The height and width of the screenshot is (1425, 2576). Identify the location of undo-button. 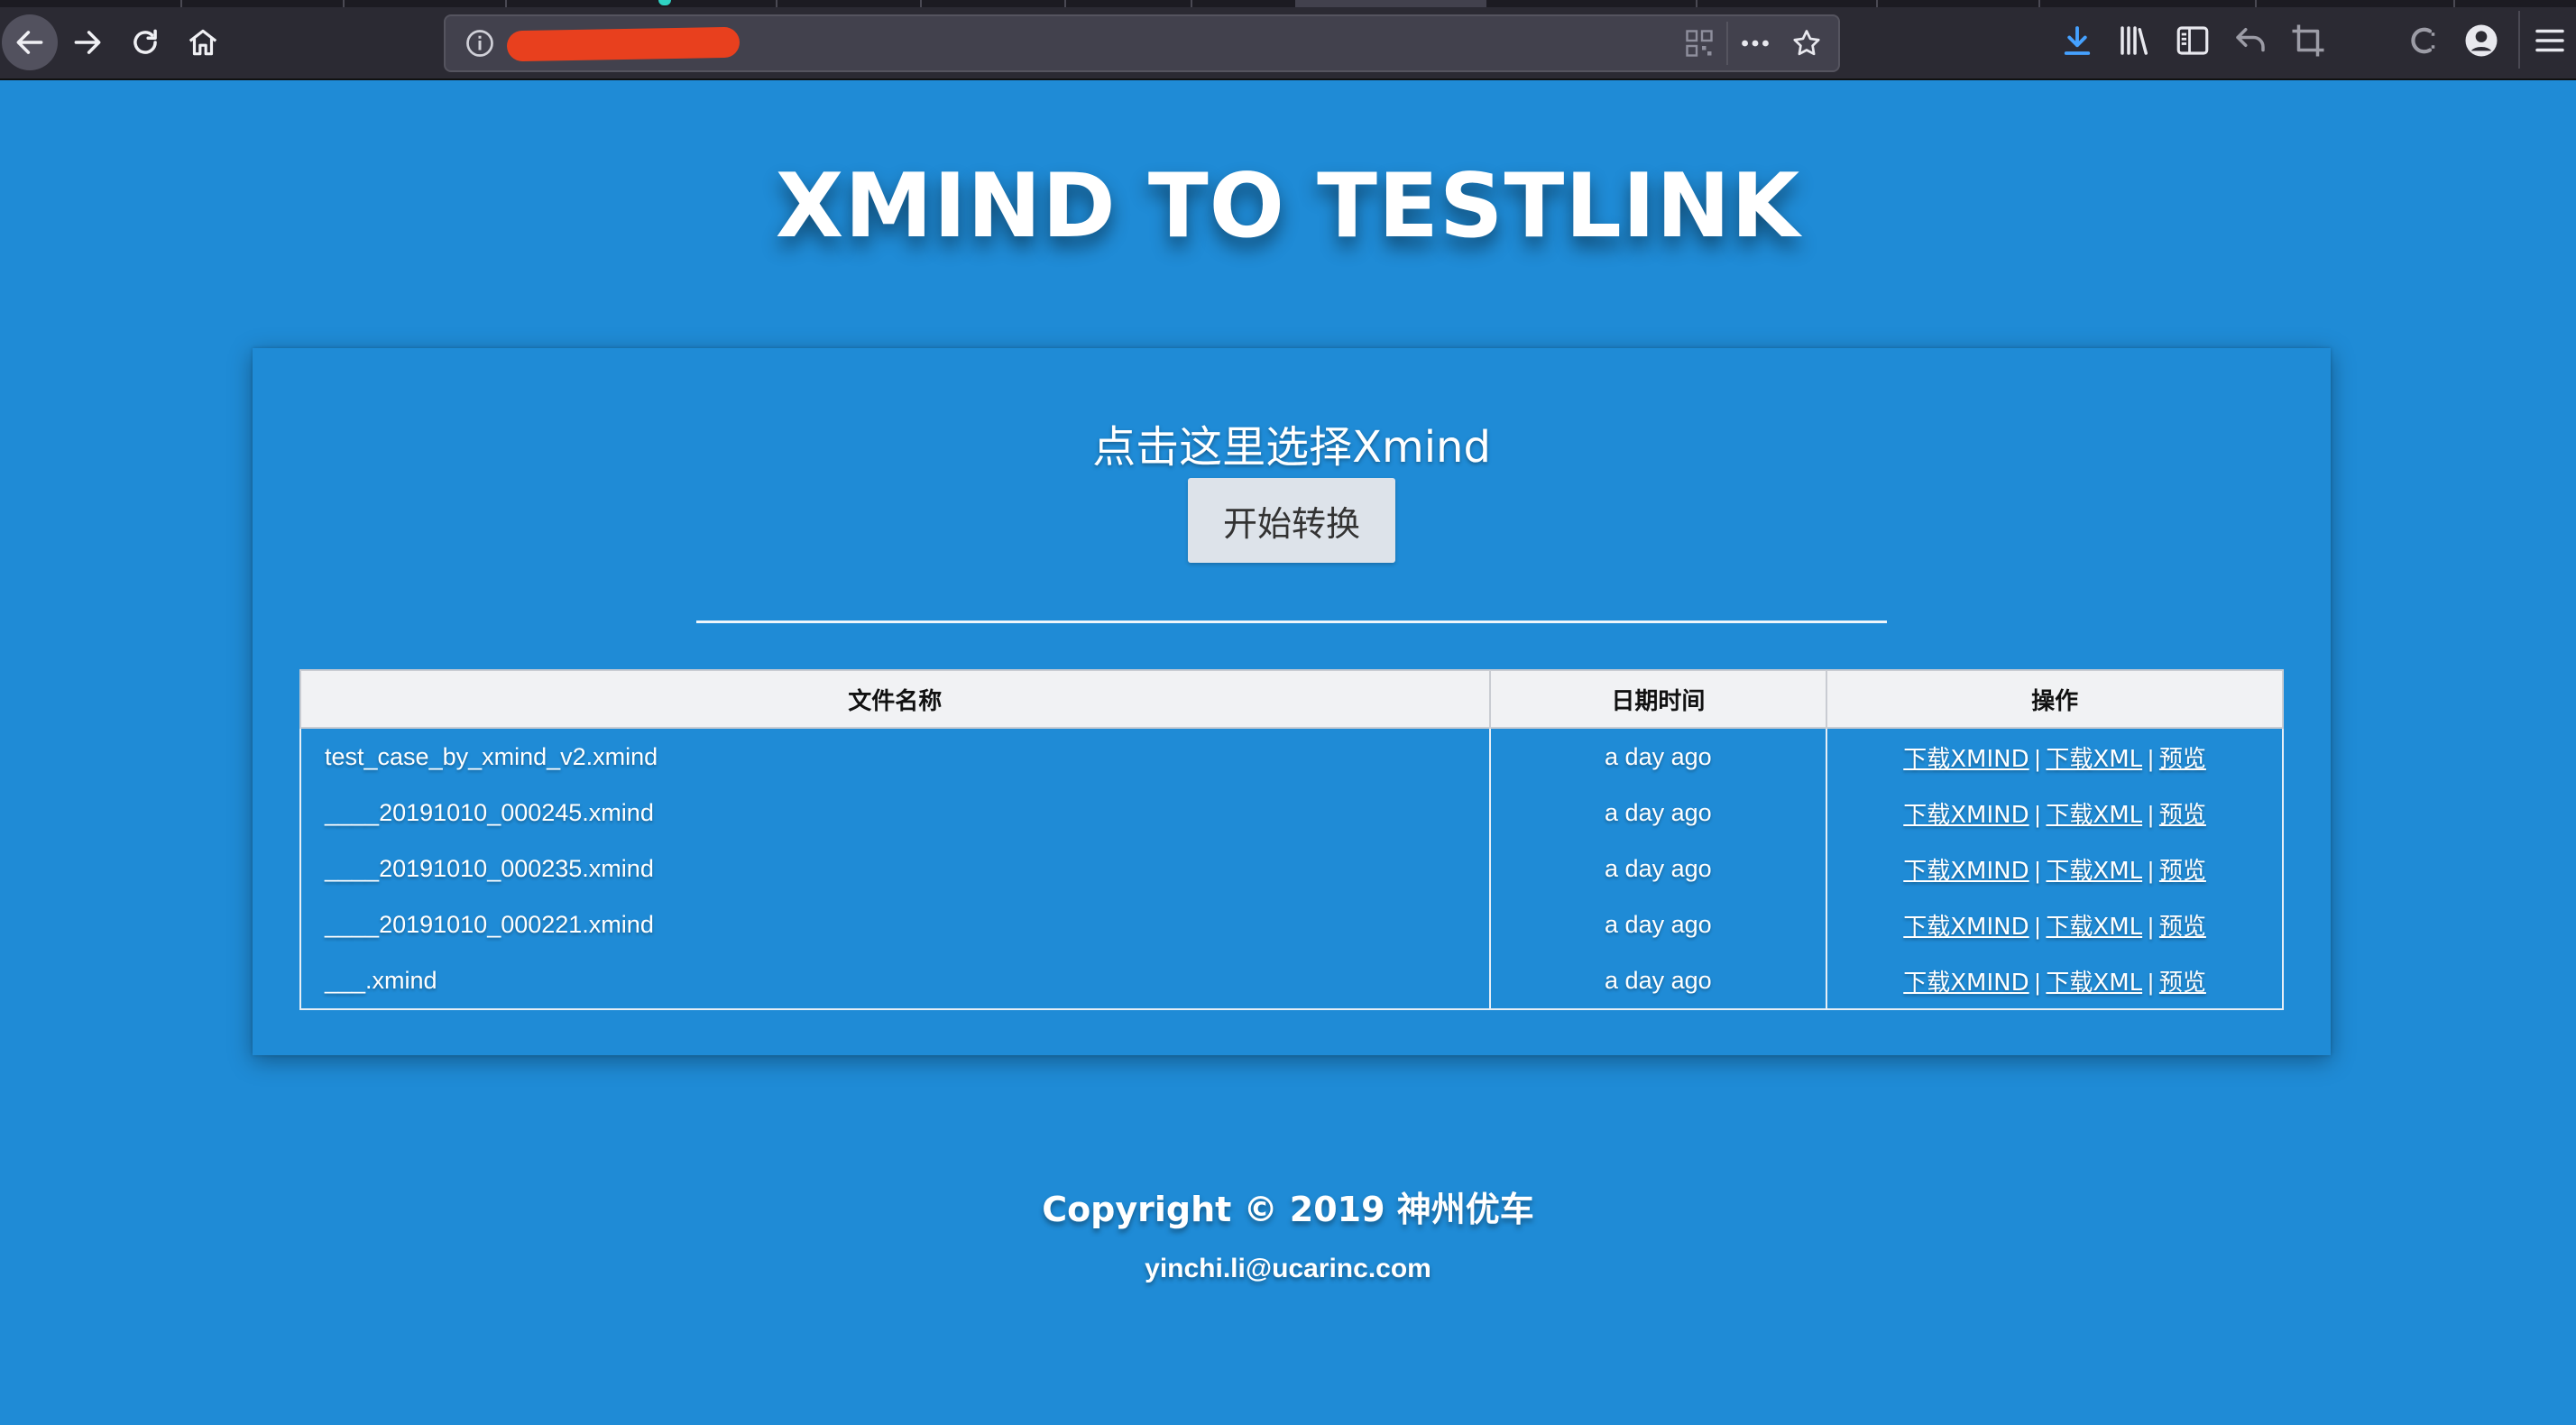
(2250, 41).